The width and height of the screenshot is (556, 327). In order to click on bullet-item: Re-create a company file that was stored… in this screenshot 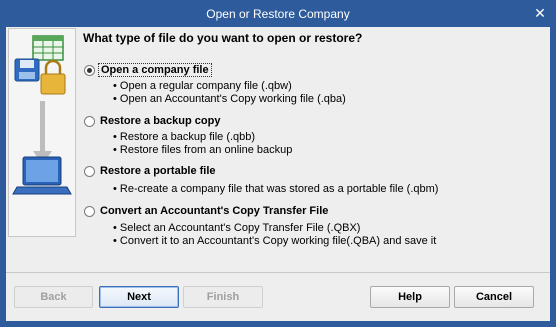, I will do `click(276, 189)`.